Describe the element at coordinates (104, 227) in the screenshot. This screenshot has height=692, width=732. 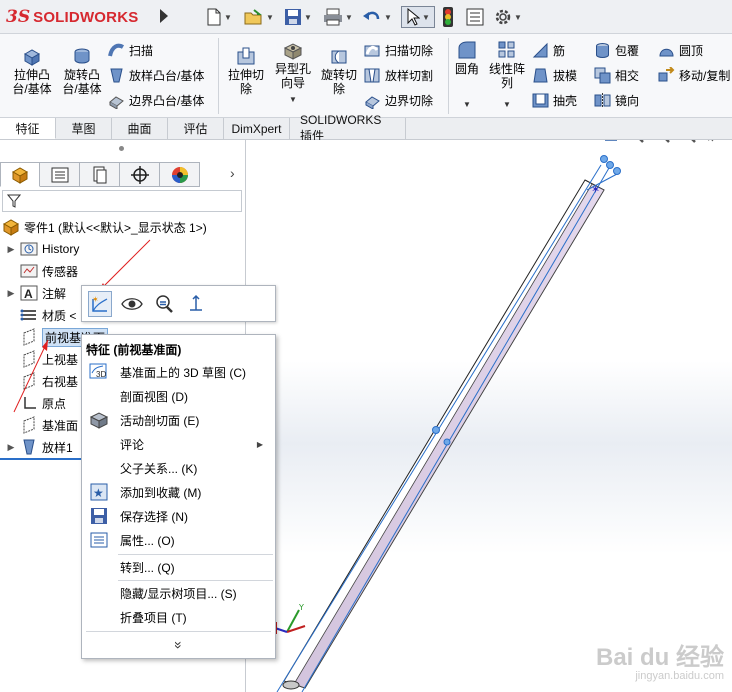
I see `tree-root-part: 零件1 (默认<<默认>_显示状态 1>)` at that location.